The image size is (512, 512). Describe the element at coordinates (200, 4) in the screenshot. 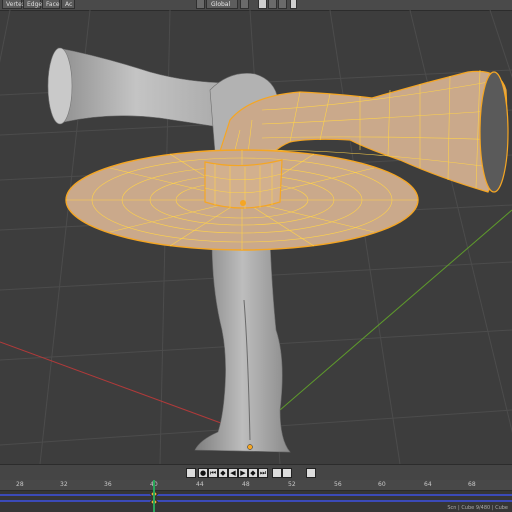

I see `pivot-icon` at that location.